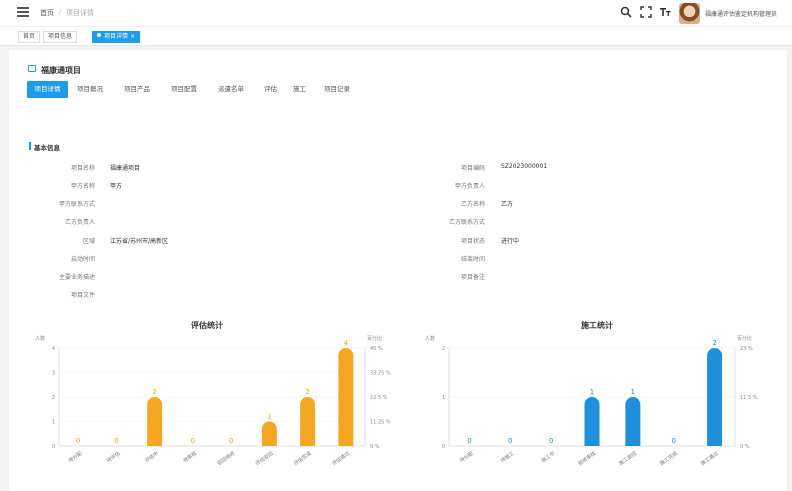  Describe the element at coordinates (184, 89) in the screenshot. I see `tab-project-config: 项目配置` at that location.